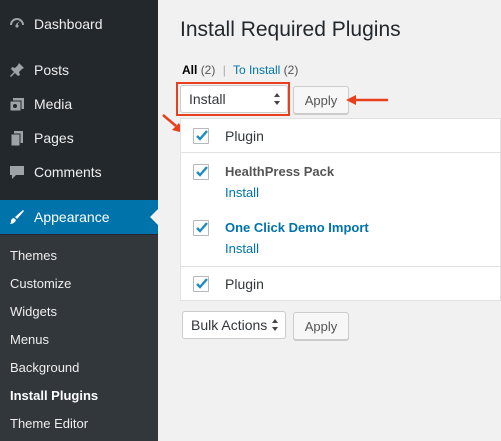 The width and height of the screenshot is (501, 441). What do you see at coordinates (54, 395) in the screenshot?
I see `submenu-item-install-plugins: Install Plugins` at bounding box center [54, 395].